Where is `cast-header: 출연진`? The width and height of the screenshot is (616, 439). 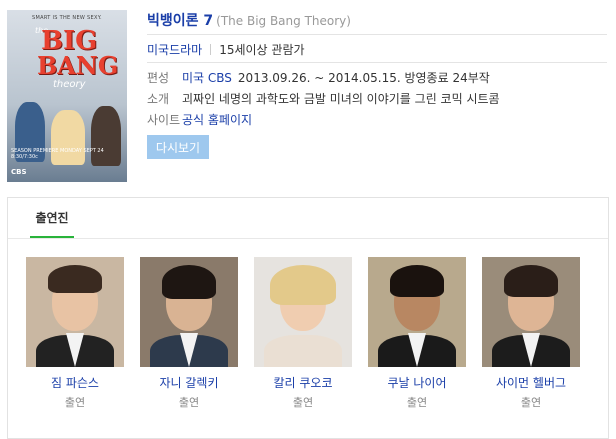 cast-header: 출연진 is located at coordinates (308, 218).